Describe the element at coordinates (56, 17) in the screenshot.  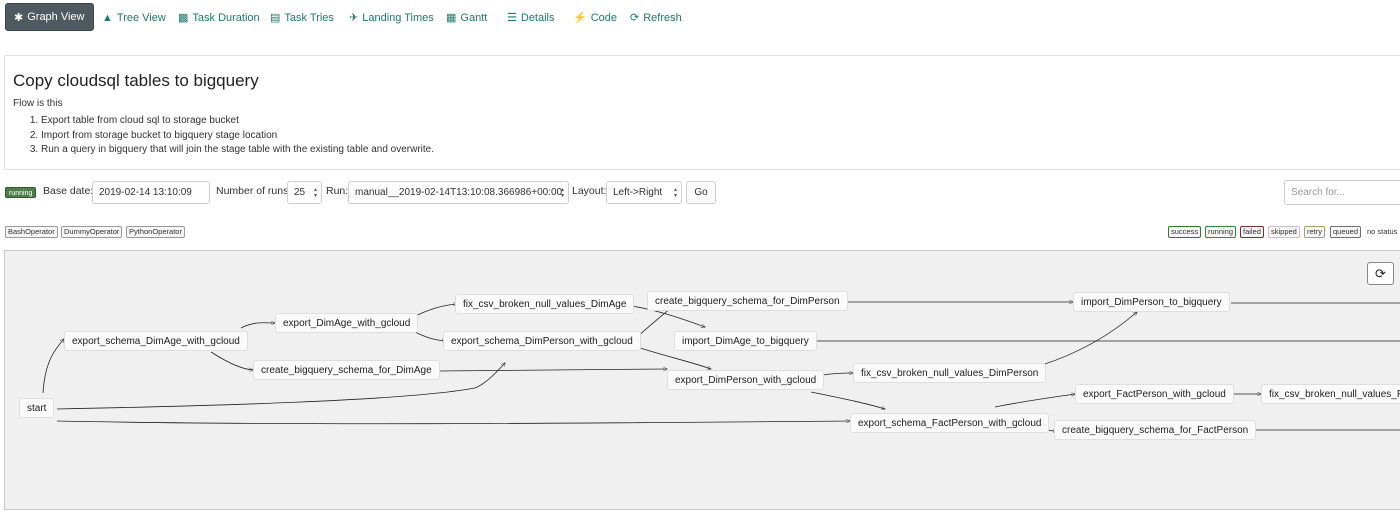
I see `tab-label: Graph View` at that location.